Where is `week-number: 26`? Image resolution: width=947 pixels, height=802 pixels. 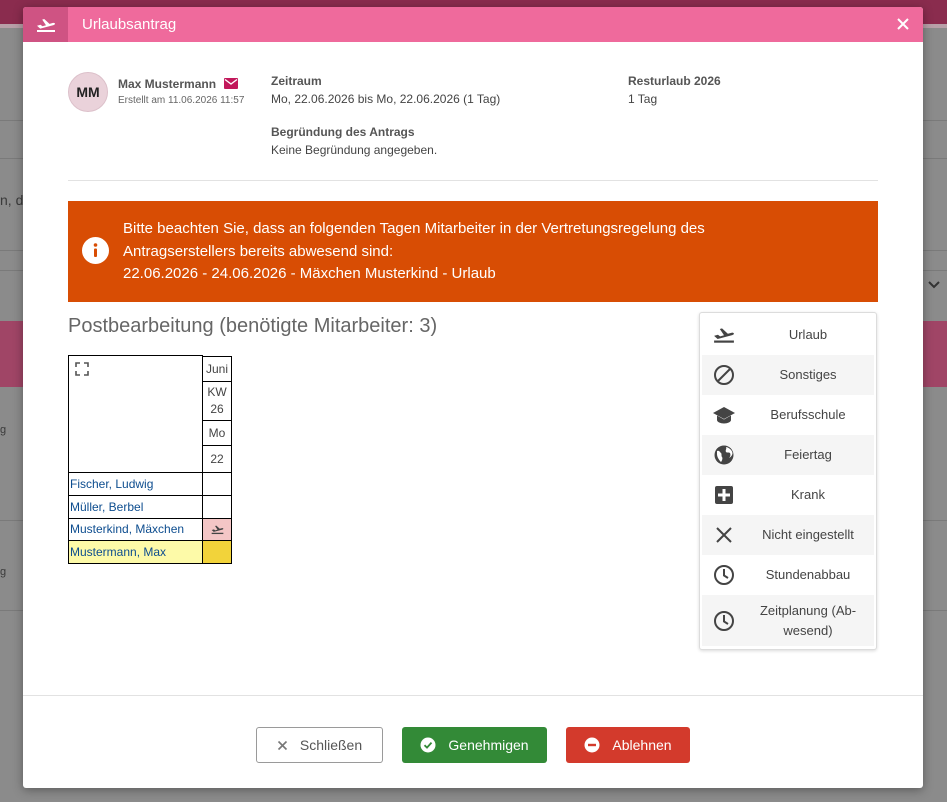 week-number: 26 is located at coordinates (217, 409).